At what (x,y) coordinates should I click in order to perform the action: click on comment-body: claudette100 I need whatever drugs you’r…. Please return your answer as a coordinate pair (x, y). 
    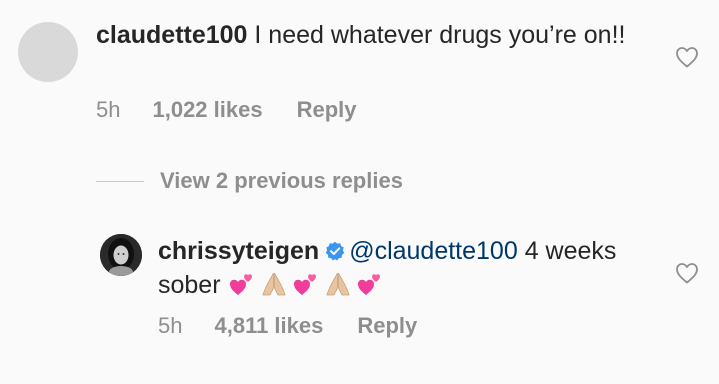
    Looking at the image, I should click on (376, 35).